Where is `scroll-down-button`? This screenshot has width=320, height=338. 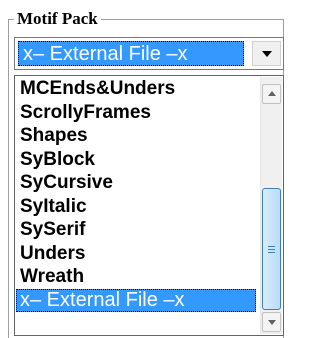
scroll-down-button is located at coordinates (271, 322).